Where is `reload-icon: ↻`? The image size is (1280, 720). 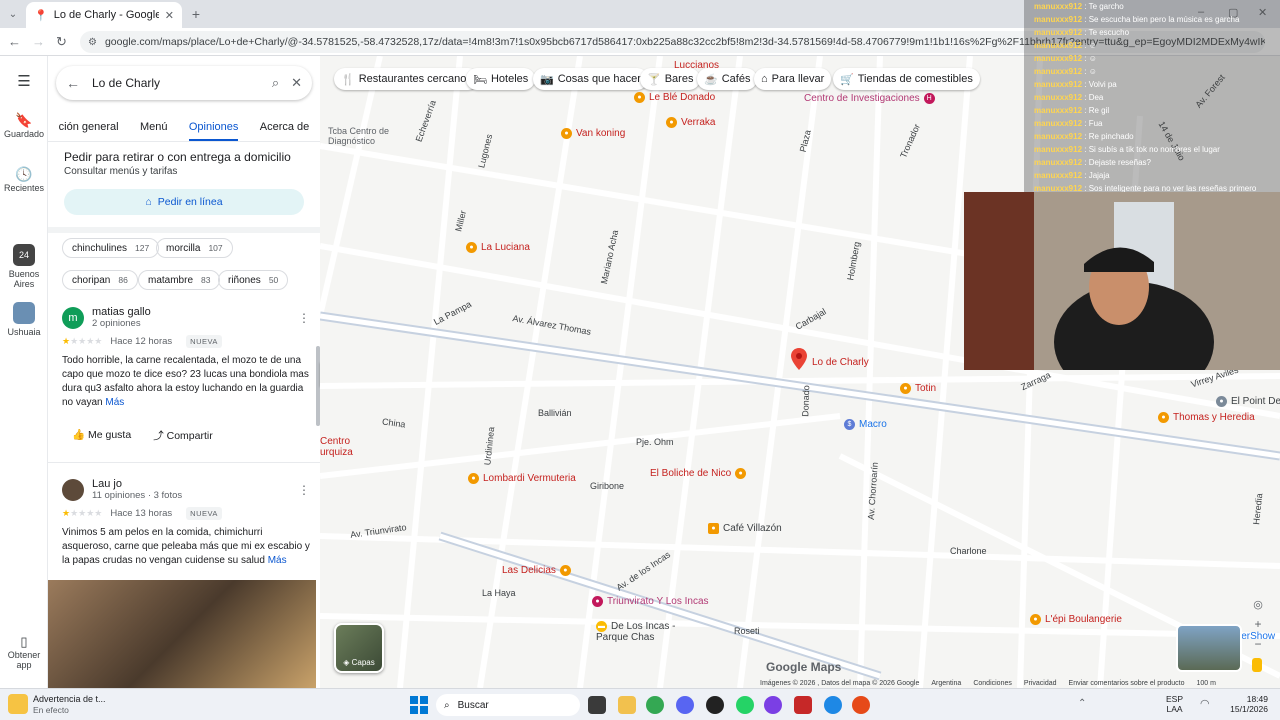 reload-icon: ↻ is located at coordinates (61, 42).